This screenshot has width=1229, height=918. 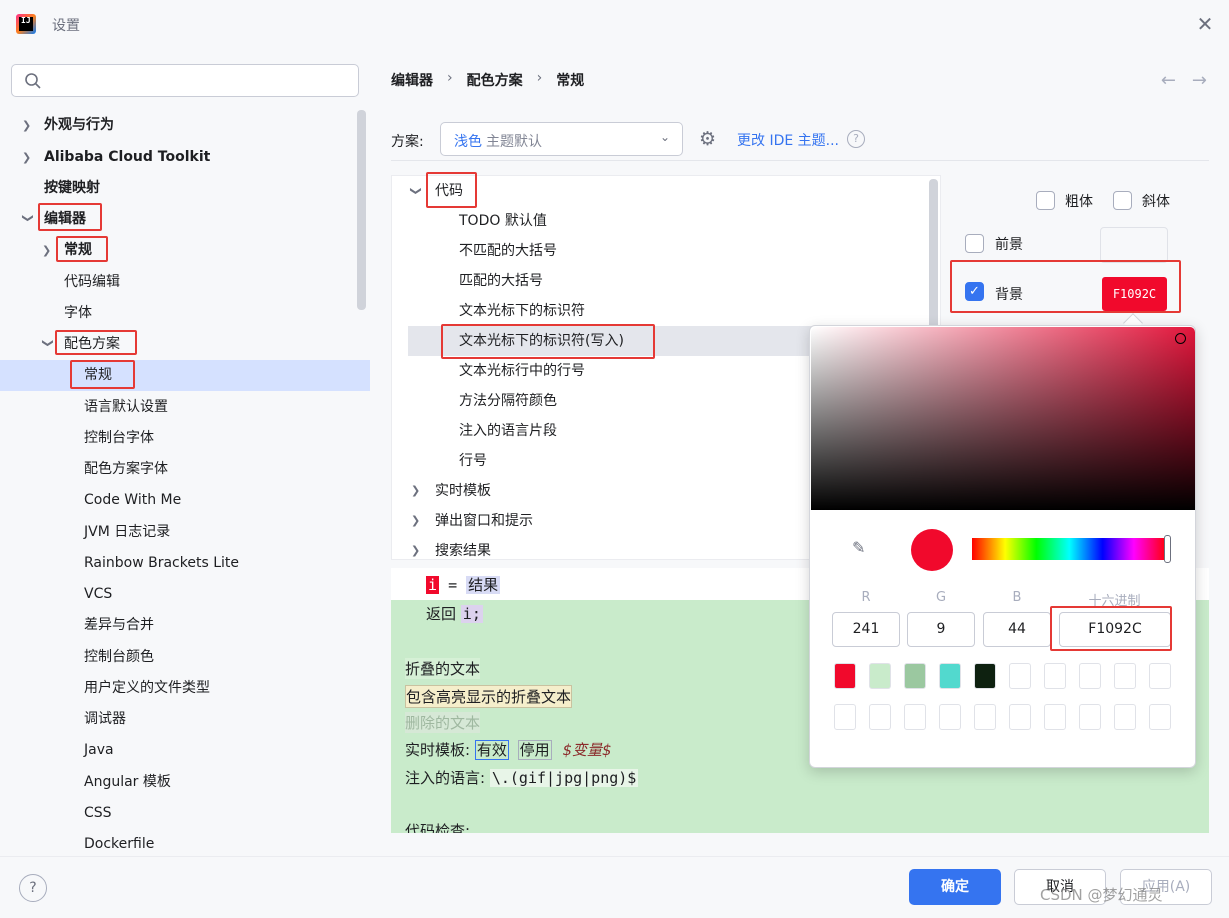 I want to click on foreground-checkbox, so click(x=974, y=243).